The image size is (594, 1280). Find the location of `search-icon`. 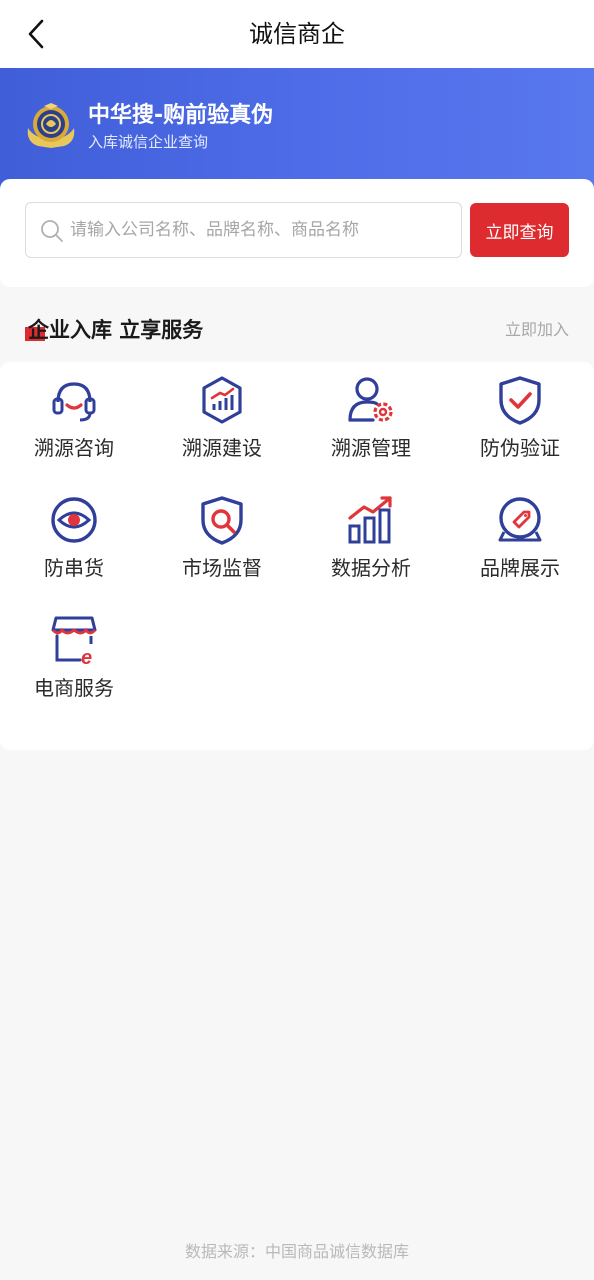

search-icon is located at coordinates (52, 231).